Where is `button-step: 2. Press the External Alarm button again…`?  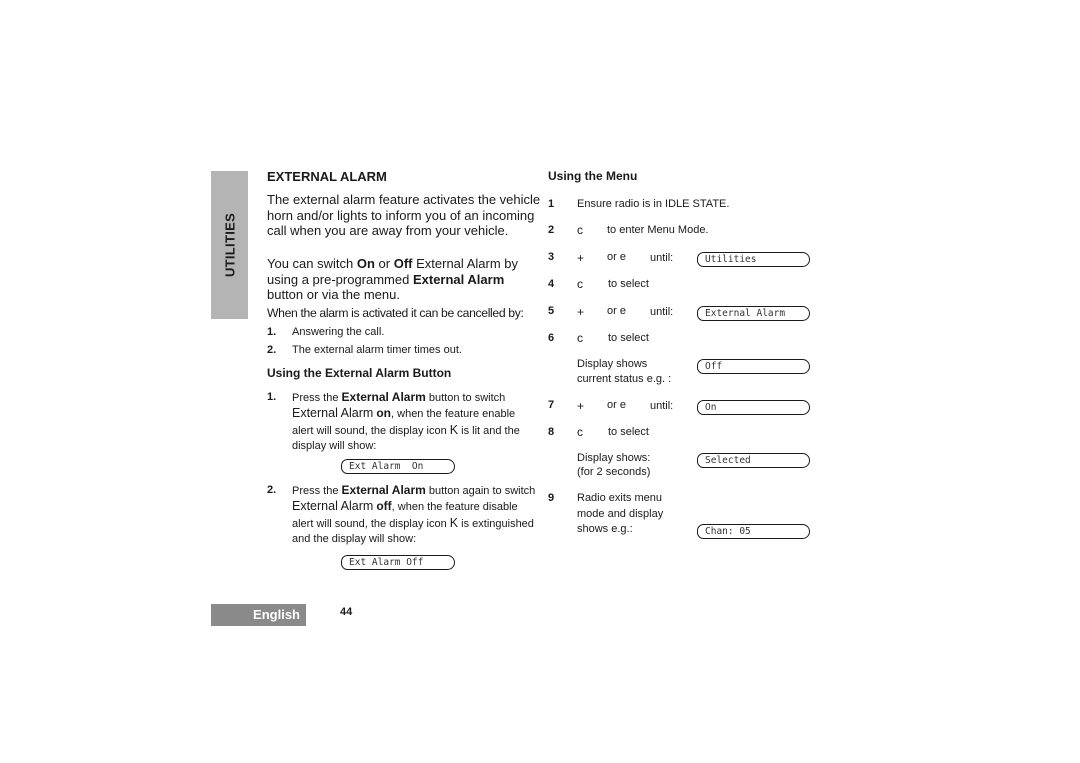 button-step: 2. Press the External Alarm button again… is located at coordinates (402, 515).